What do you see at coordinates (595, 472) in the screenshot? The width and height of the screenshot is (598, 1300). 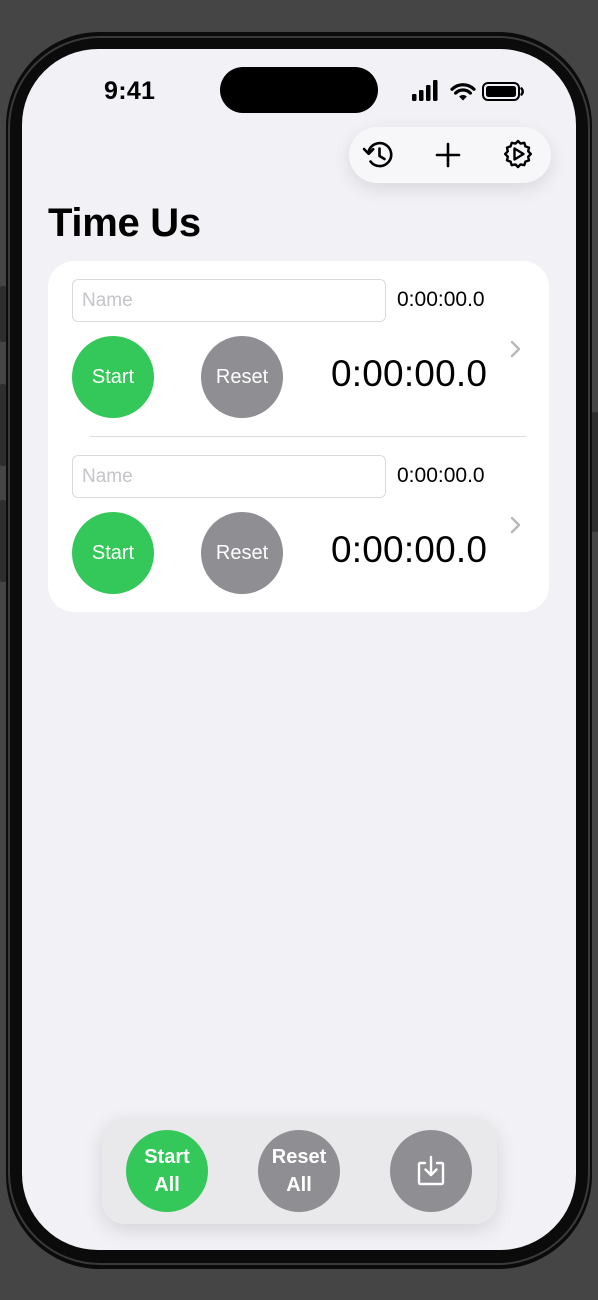 I see `power-button` at bounding box center [595, 472].